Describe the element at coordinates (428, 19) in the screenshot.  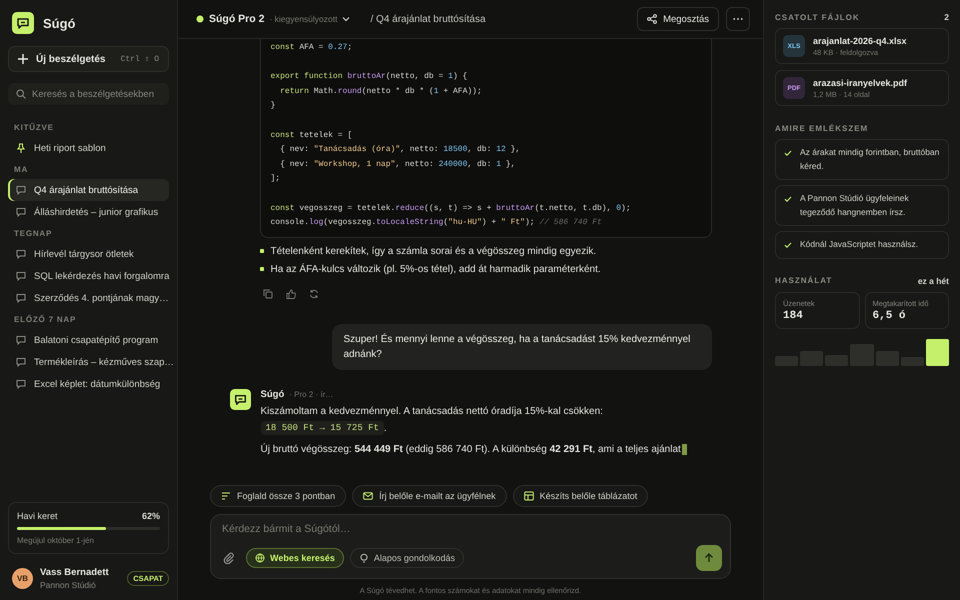
I see `conversation-title: / Q4 árajánlat bruttósítása` at that location.